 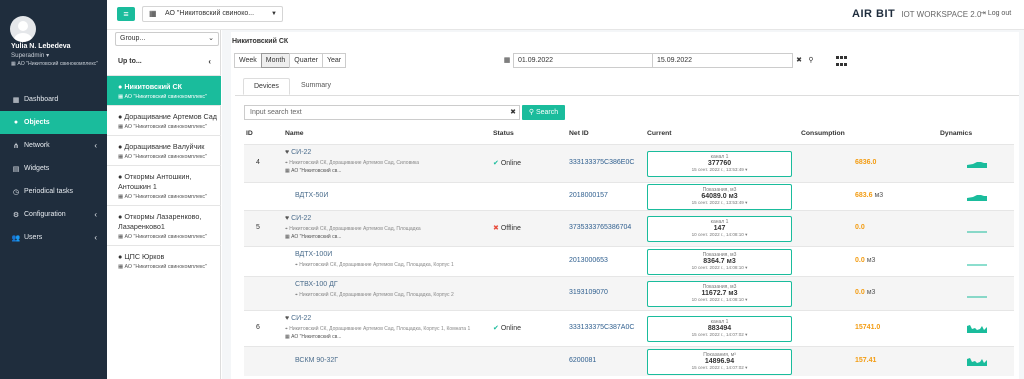 I want to click on group-org: ▦ АО "Никитовский свинокомплекс", so click(x=167, y=237).